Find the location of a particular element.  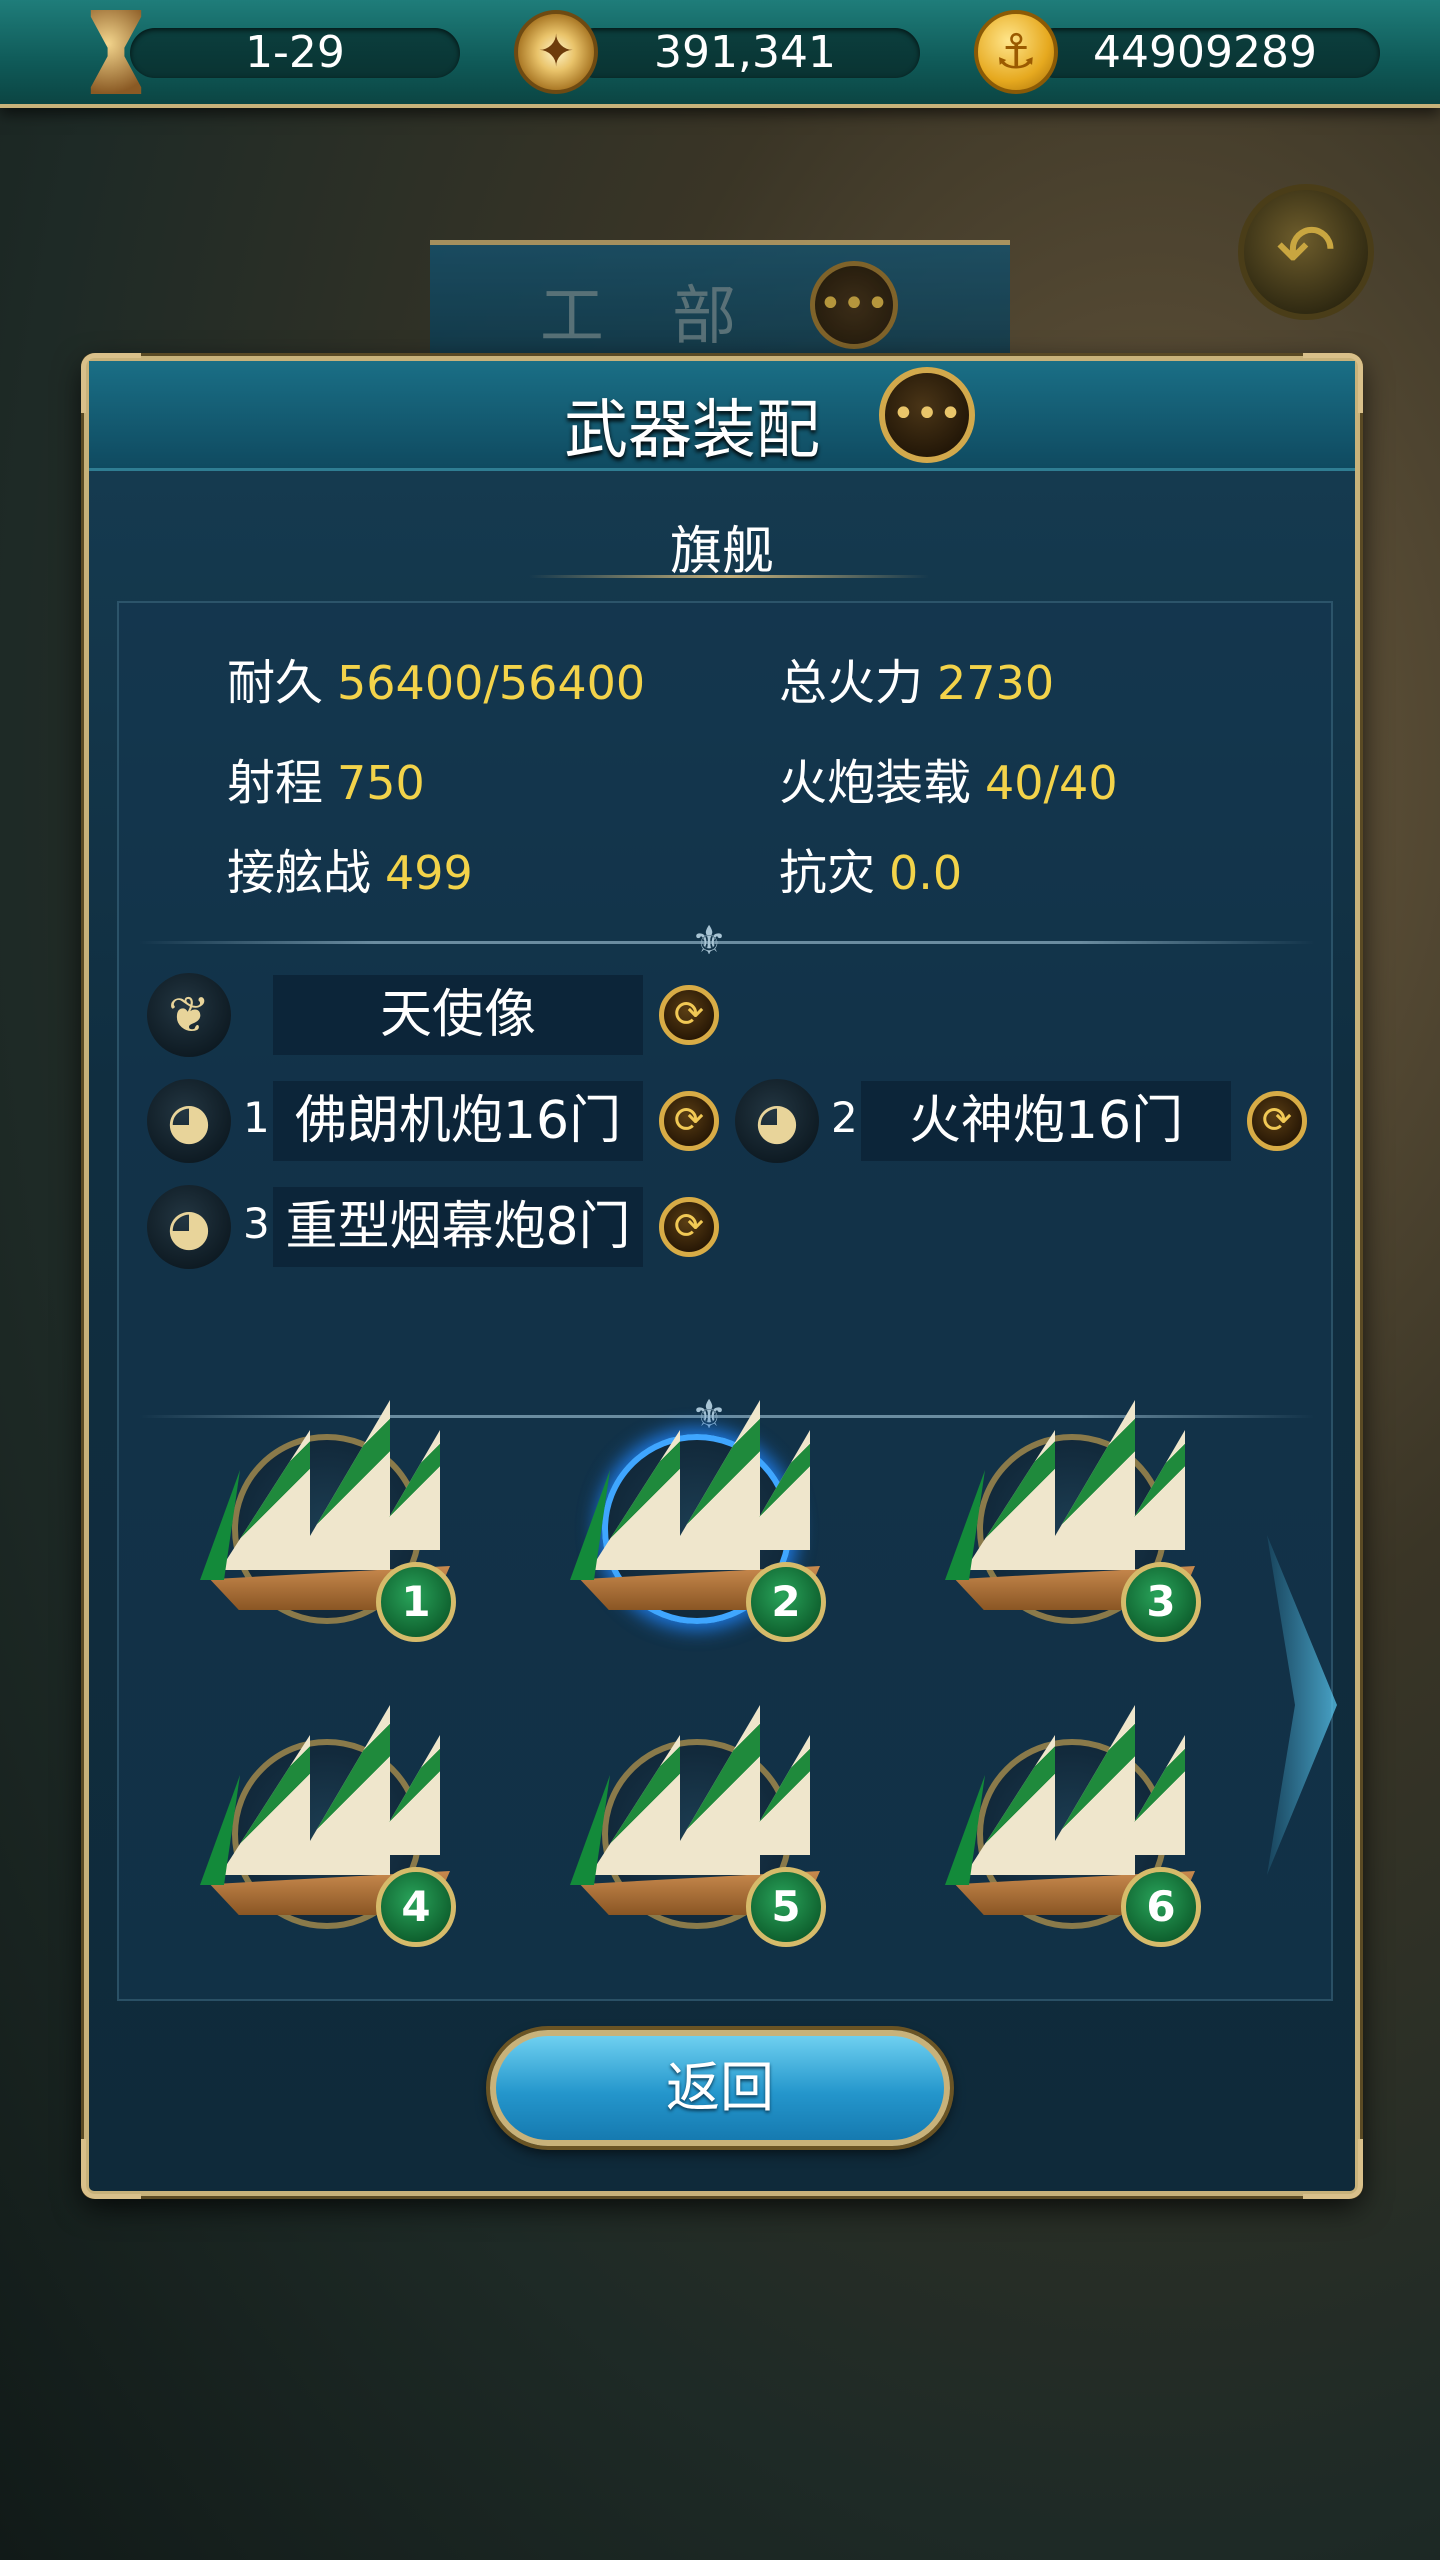

panel-header: 武器装配 ••• is located at coordinates (722, 416).